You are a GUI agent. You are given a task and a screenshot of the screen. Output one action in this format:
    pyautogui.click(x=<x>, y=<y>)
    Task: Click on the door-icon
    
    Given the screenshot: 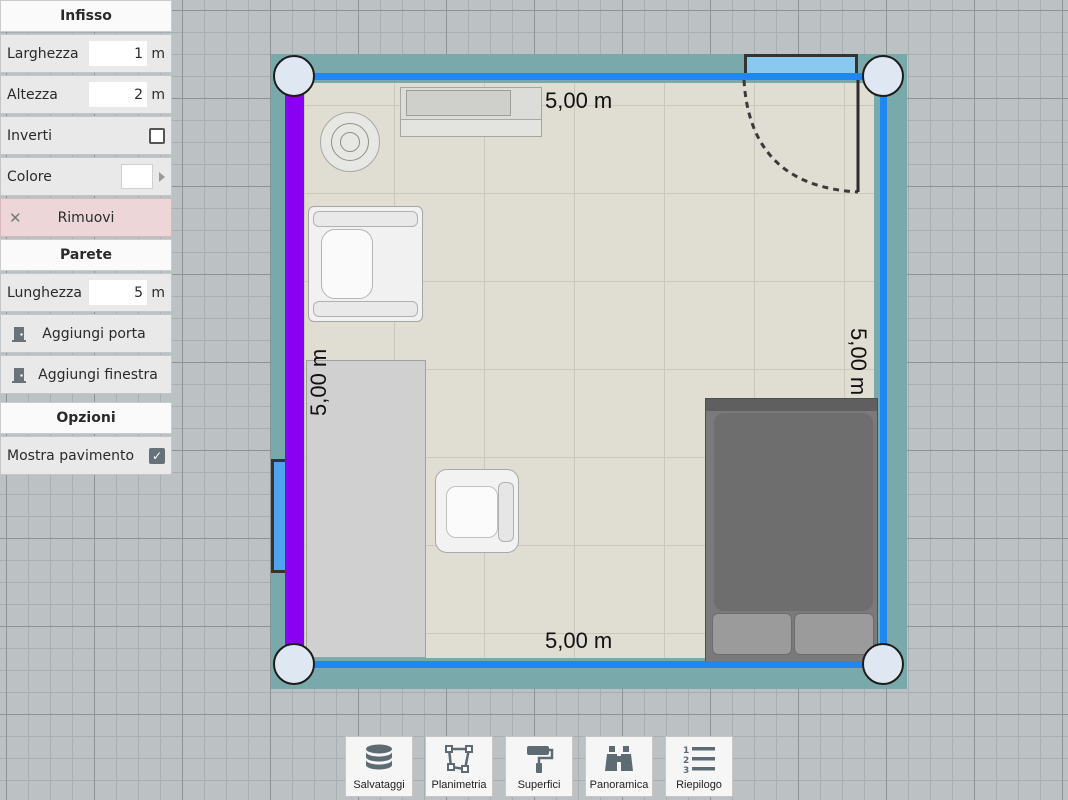 What is the action you would take?
    pyautogui.click(x=19, y=334)
    